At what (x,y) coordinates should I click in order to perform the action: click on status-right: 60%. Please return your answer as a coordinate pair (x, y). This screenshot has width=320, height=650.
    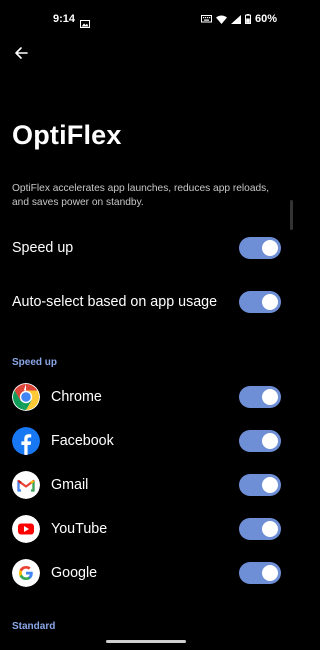
    Looking at the image, I should click on (238, 19).